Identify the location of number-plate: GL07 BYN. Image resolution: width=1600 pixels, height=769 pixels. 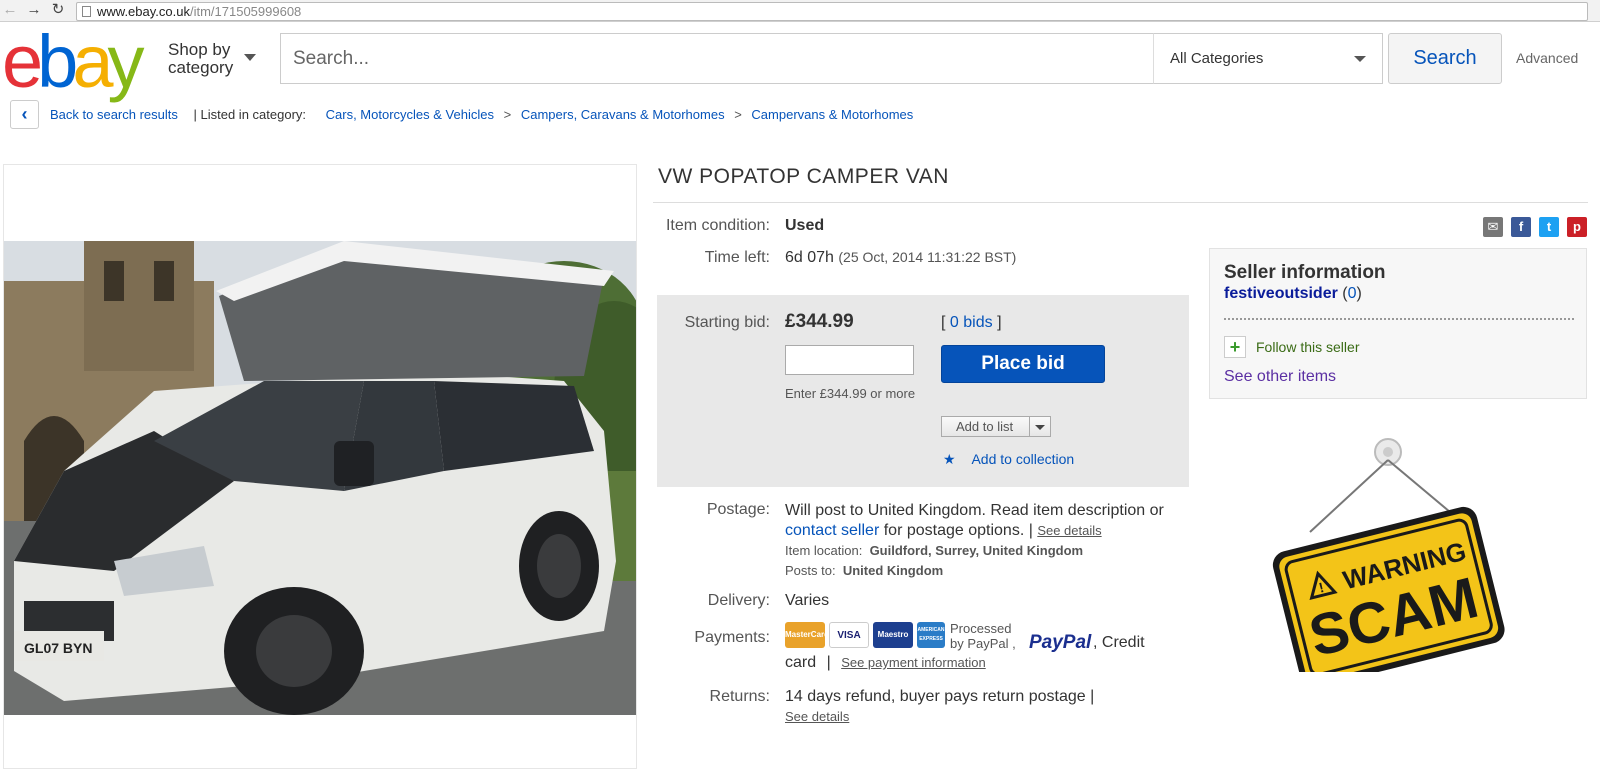
(58, 648).